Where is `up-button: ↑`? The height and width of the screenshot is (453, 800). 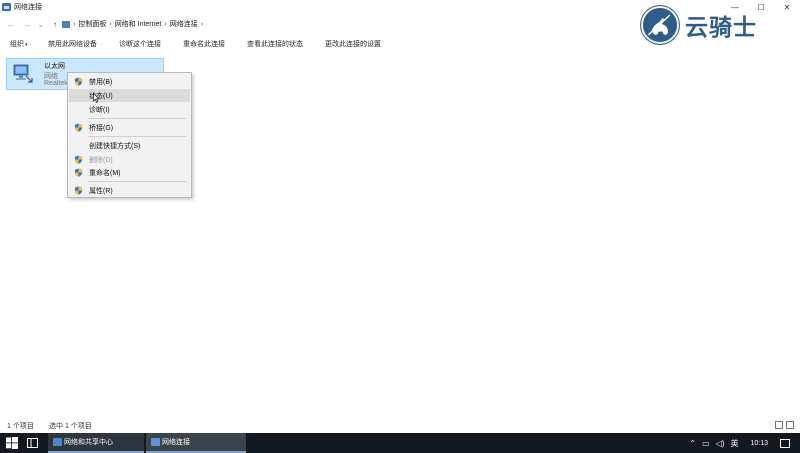 up-button: ↑ is located at coordinates (55, 24).